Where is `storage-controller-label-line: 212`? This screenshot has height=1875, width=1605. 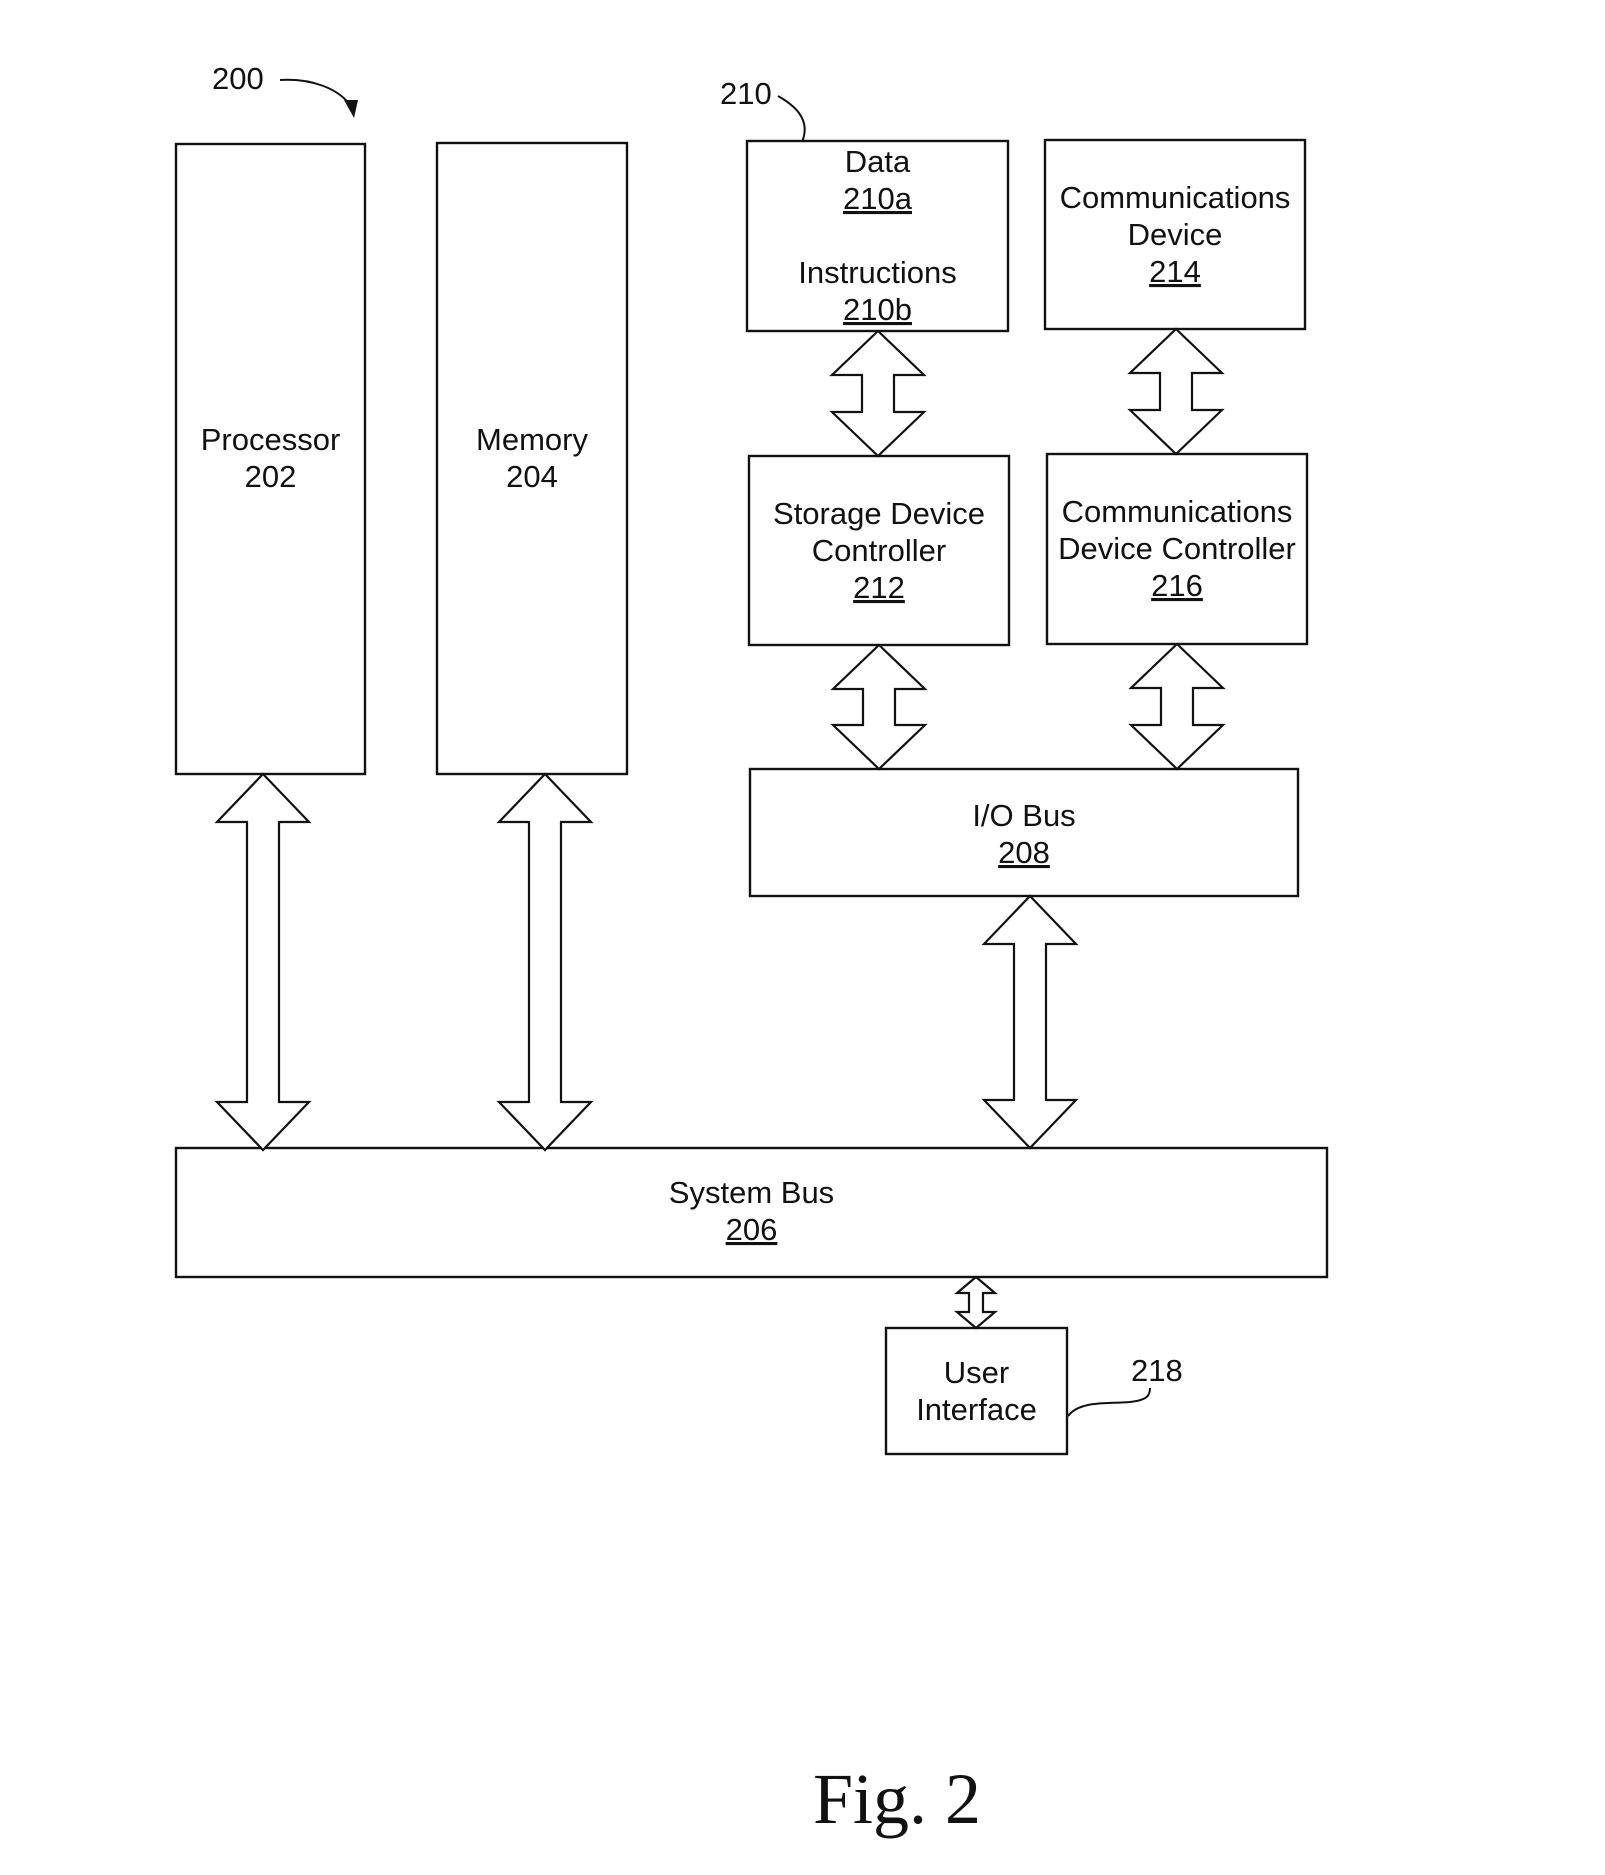
storage-controller-label-line: 212 is located at coordinates (879, 587).